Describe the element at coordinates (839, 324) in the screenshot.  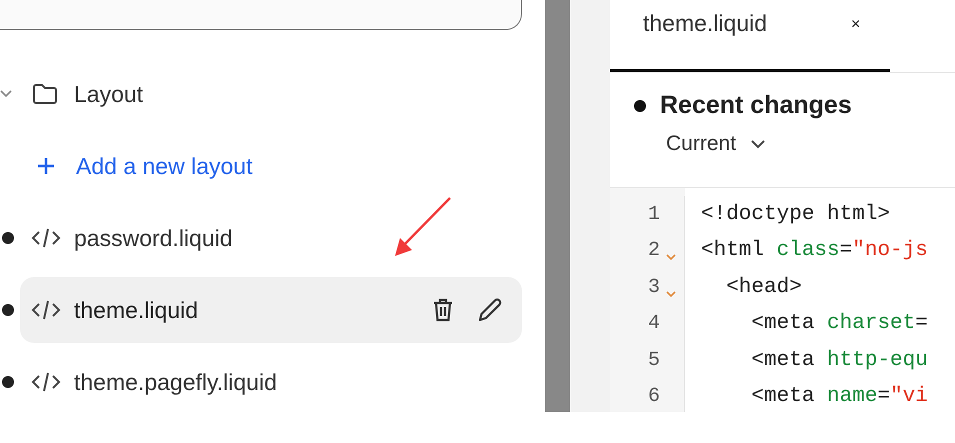
I see `code-line: <meta charset=` at that location.